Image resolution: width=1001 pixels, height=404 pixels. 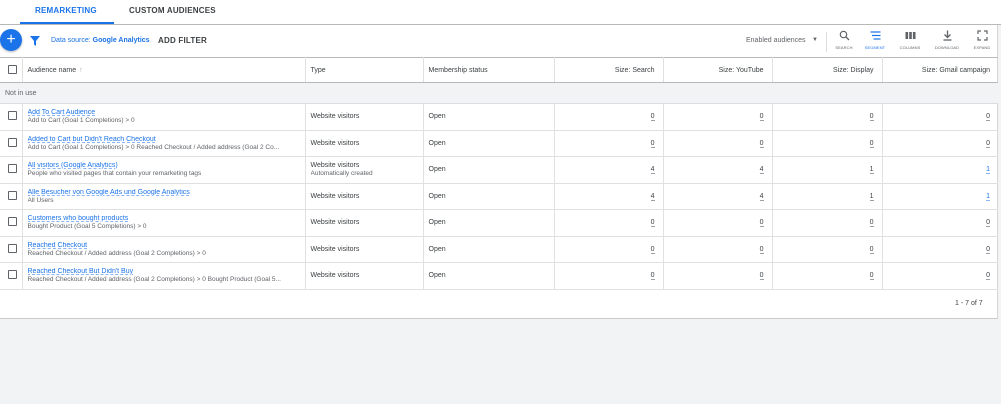 I want to click on size-gmail-header: Size: Gmail campaign, so click(x=940, y=70).